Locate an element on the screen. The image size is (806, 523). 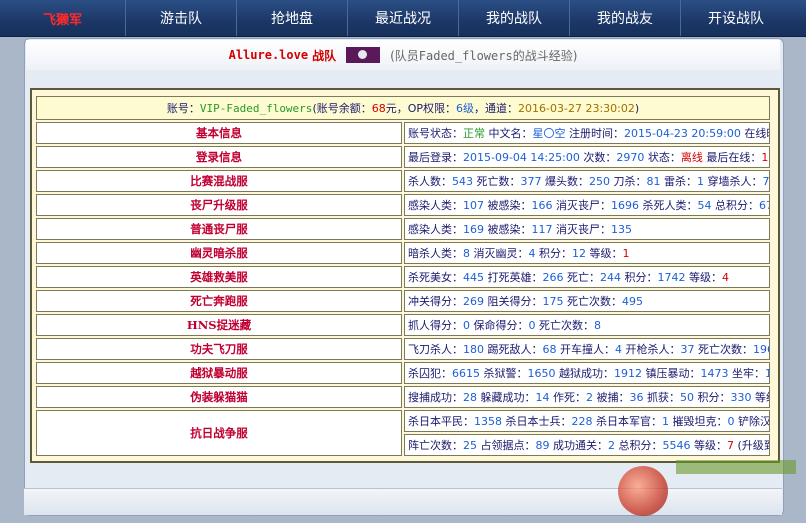
row-label: 普通丧尸服 is located at coordinates (219, 229).